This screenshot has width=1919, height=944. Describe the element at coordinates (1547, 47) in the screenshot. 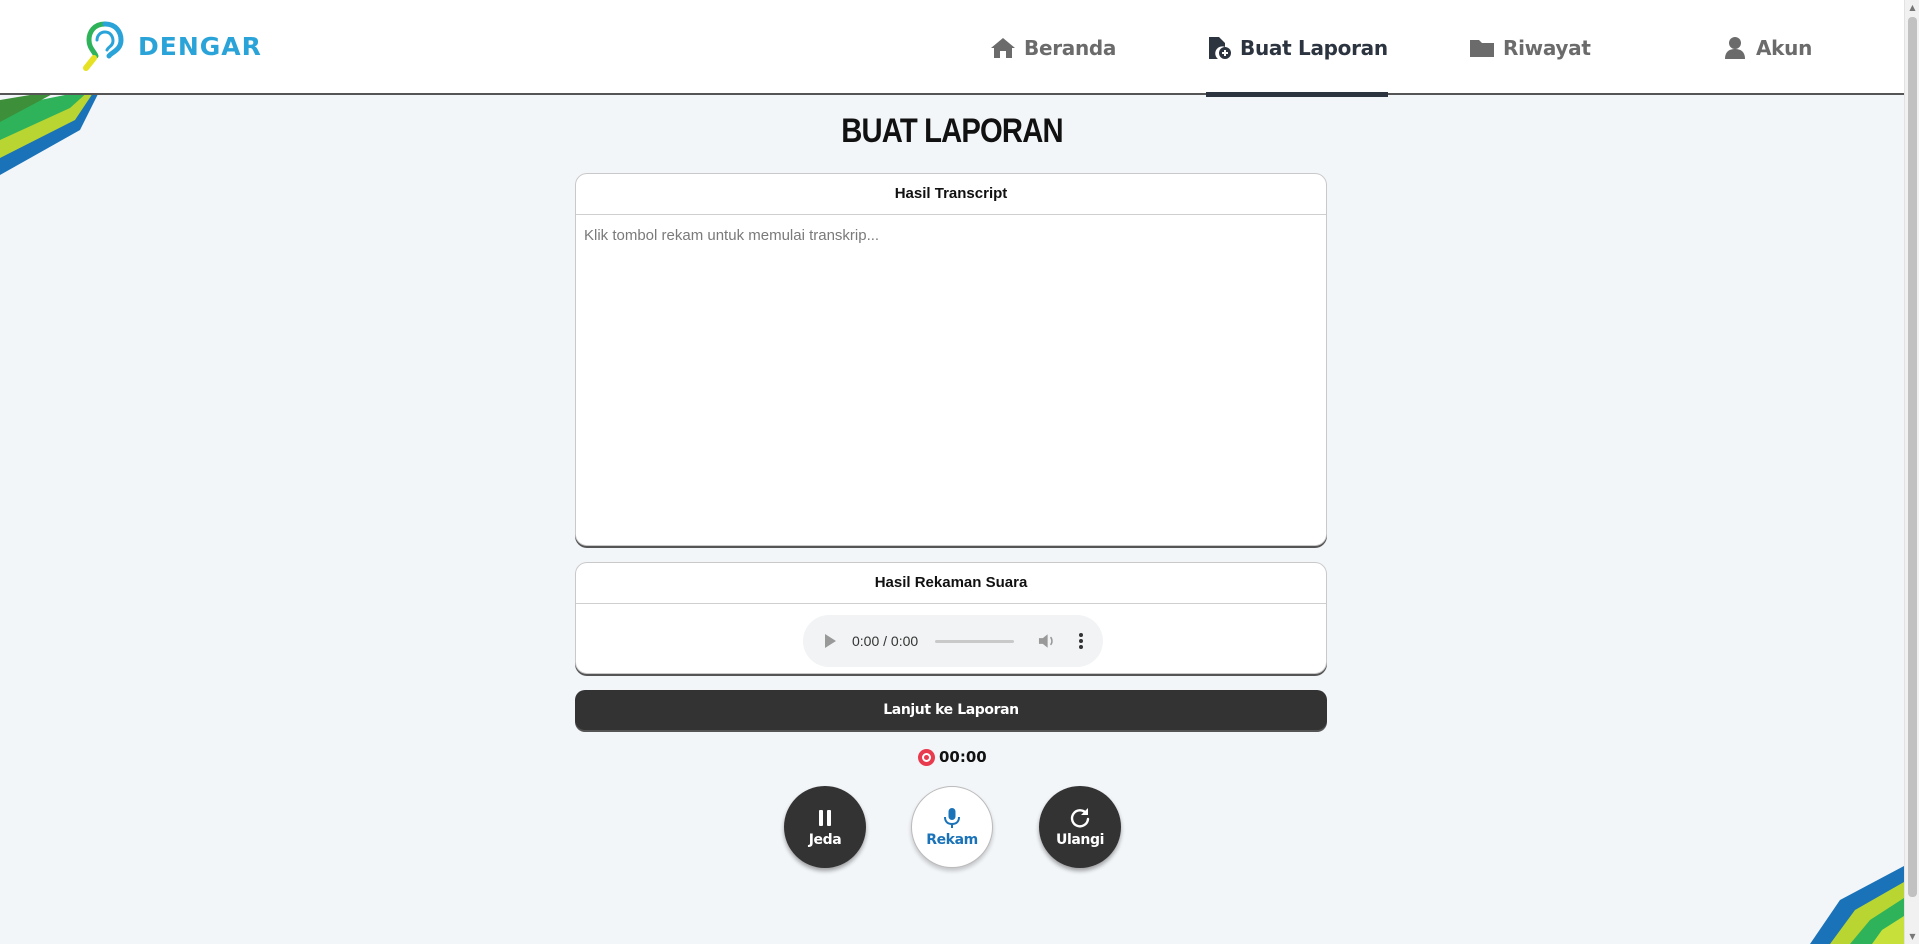

I see `nav-label-riwayat: Riwayat` at that location.